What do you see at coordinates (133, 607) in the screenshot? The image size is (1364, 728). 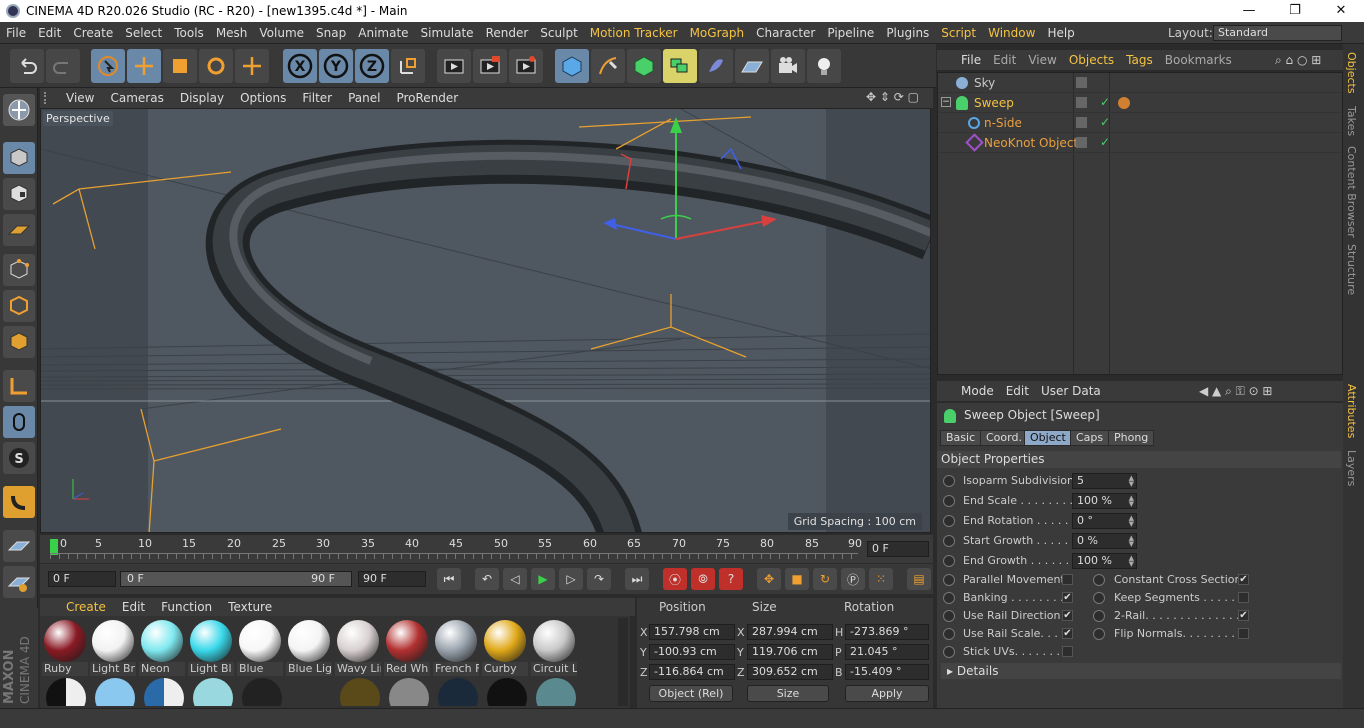 I see `material-menu-edit: Edit` at bounding box center [133, 607].